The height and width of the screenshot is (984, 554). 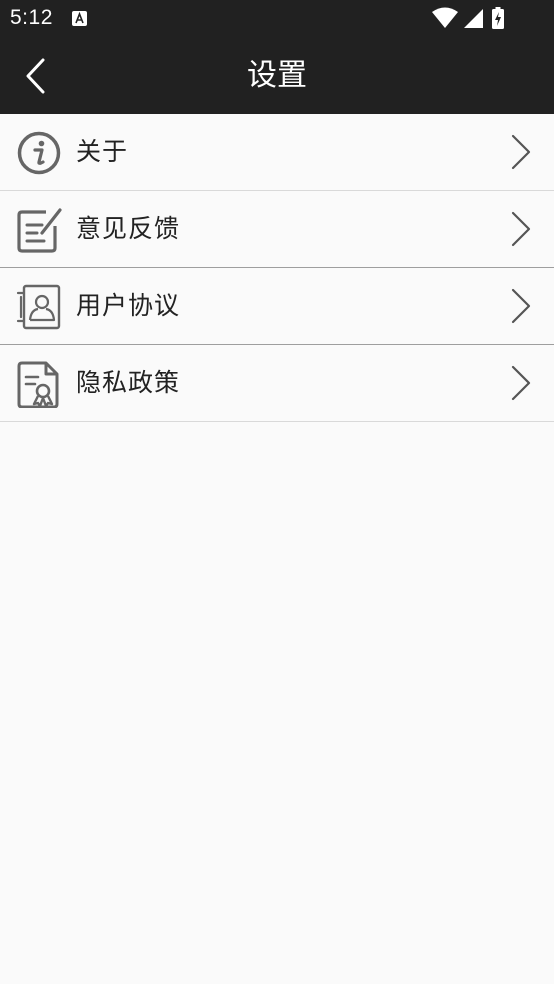 What do you see at coordinates (277, 18) in the screenshot?
I see `status-bar: 5:12` at bounding box center [277, 18].